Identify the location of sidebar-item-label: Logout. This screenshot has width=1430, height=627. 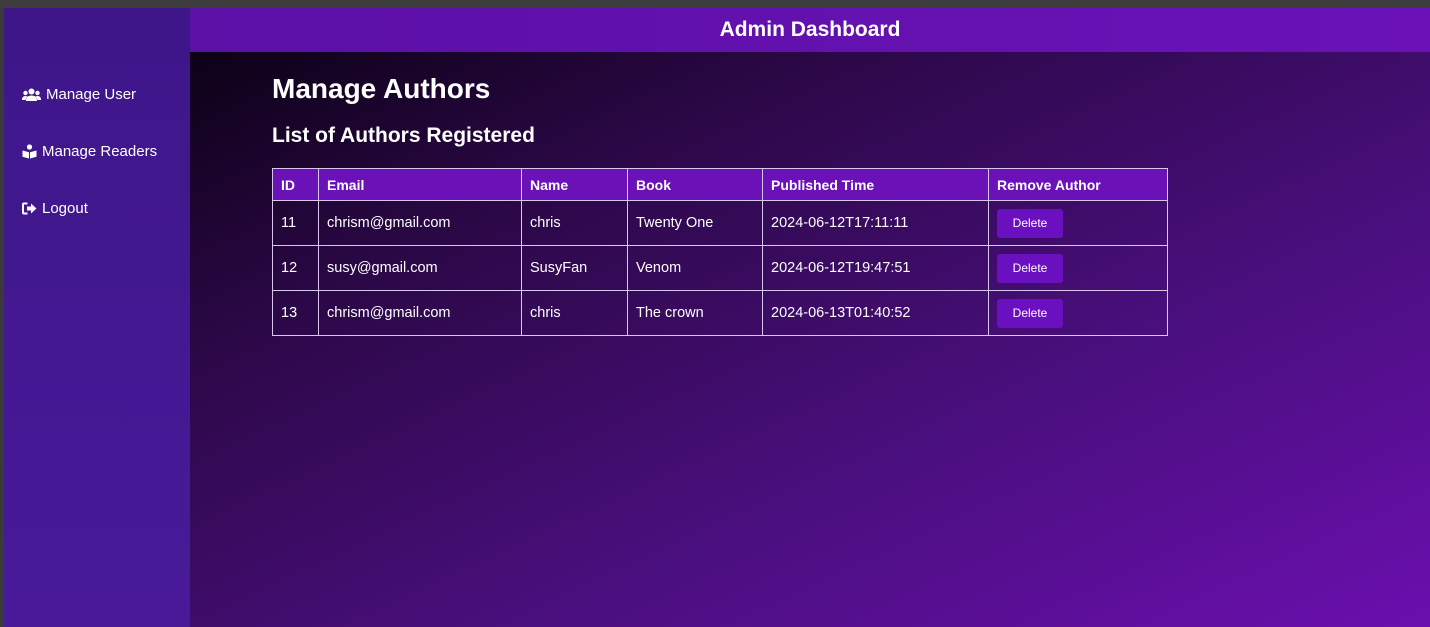
(65, 208).